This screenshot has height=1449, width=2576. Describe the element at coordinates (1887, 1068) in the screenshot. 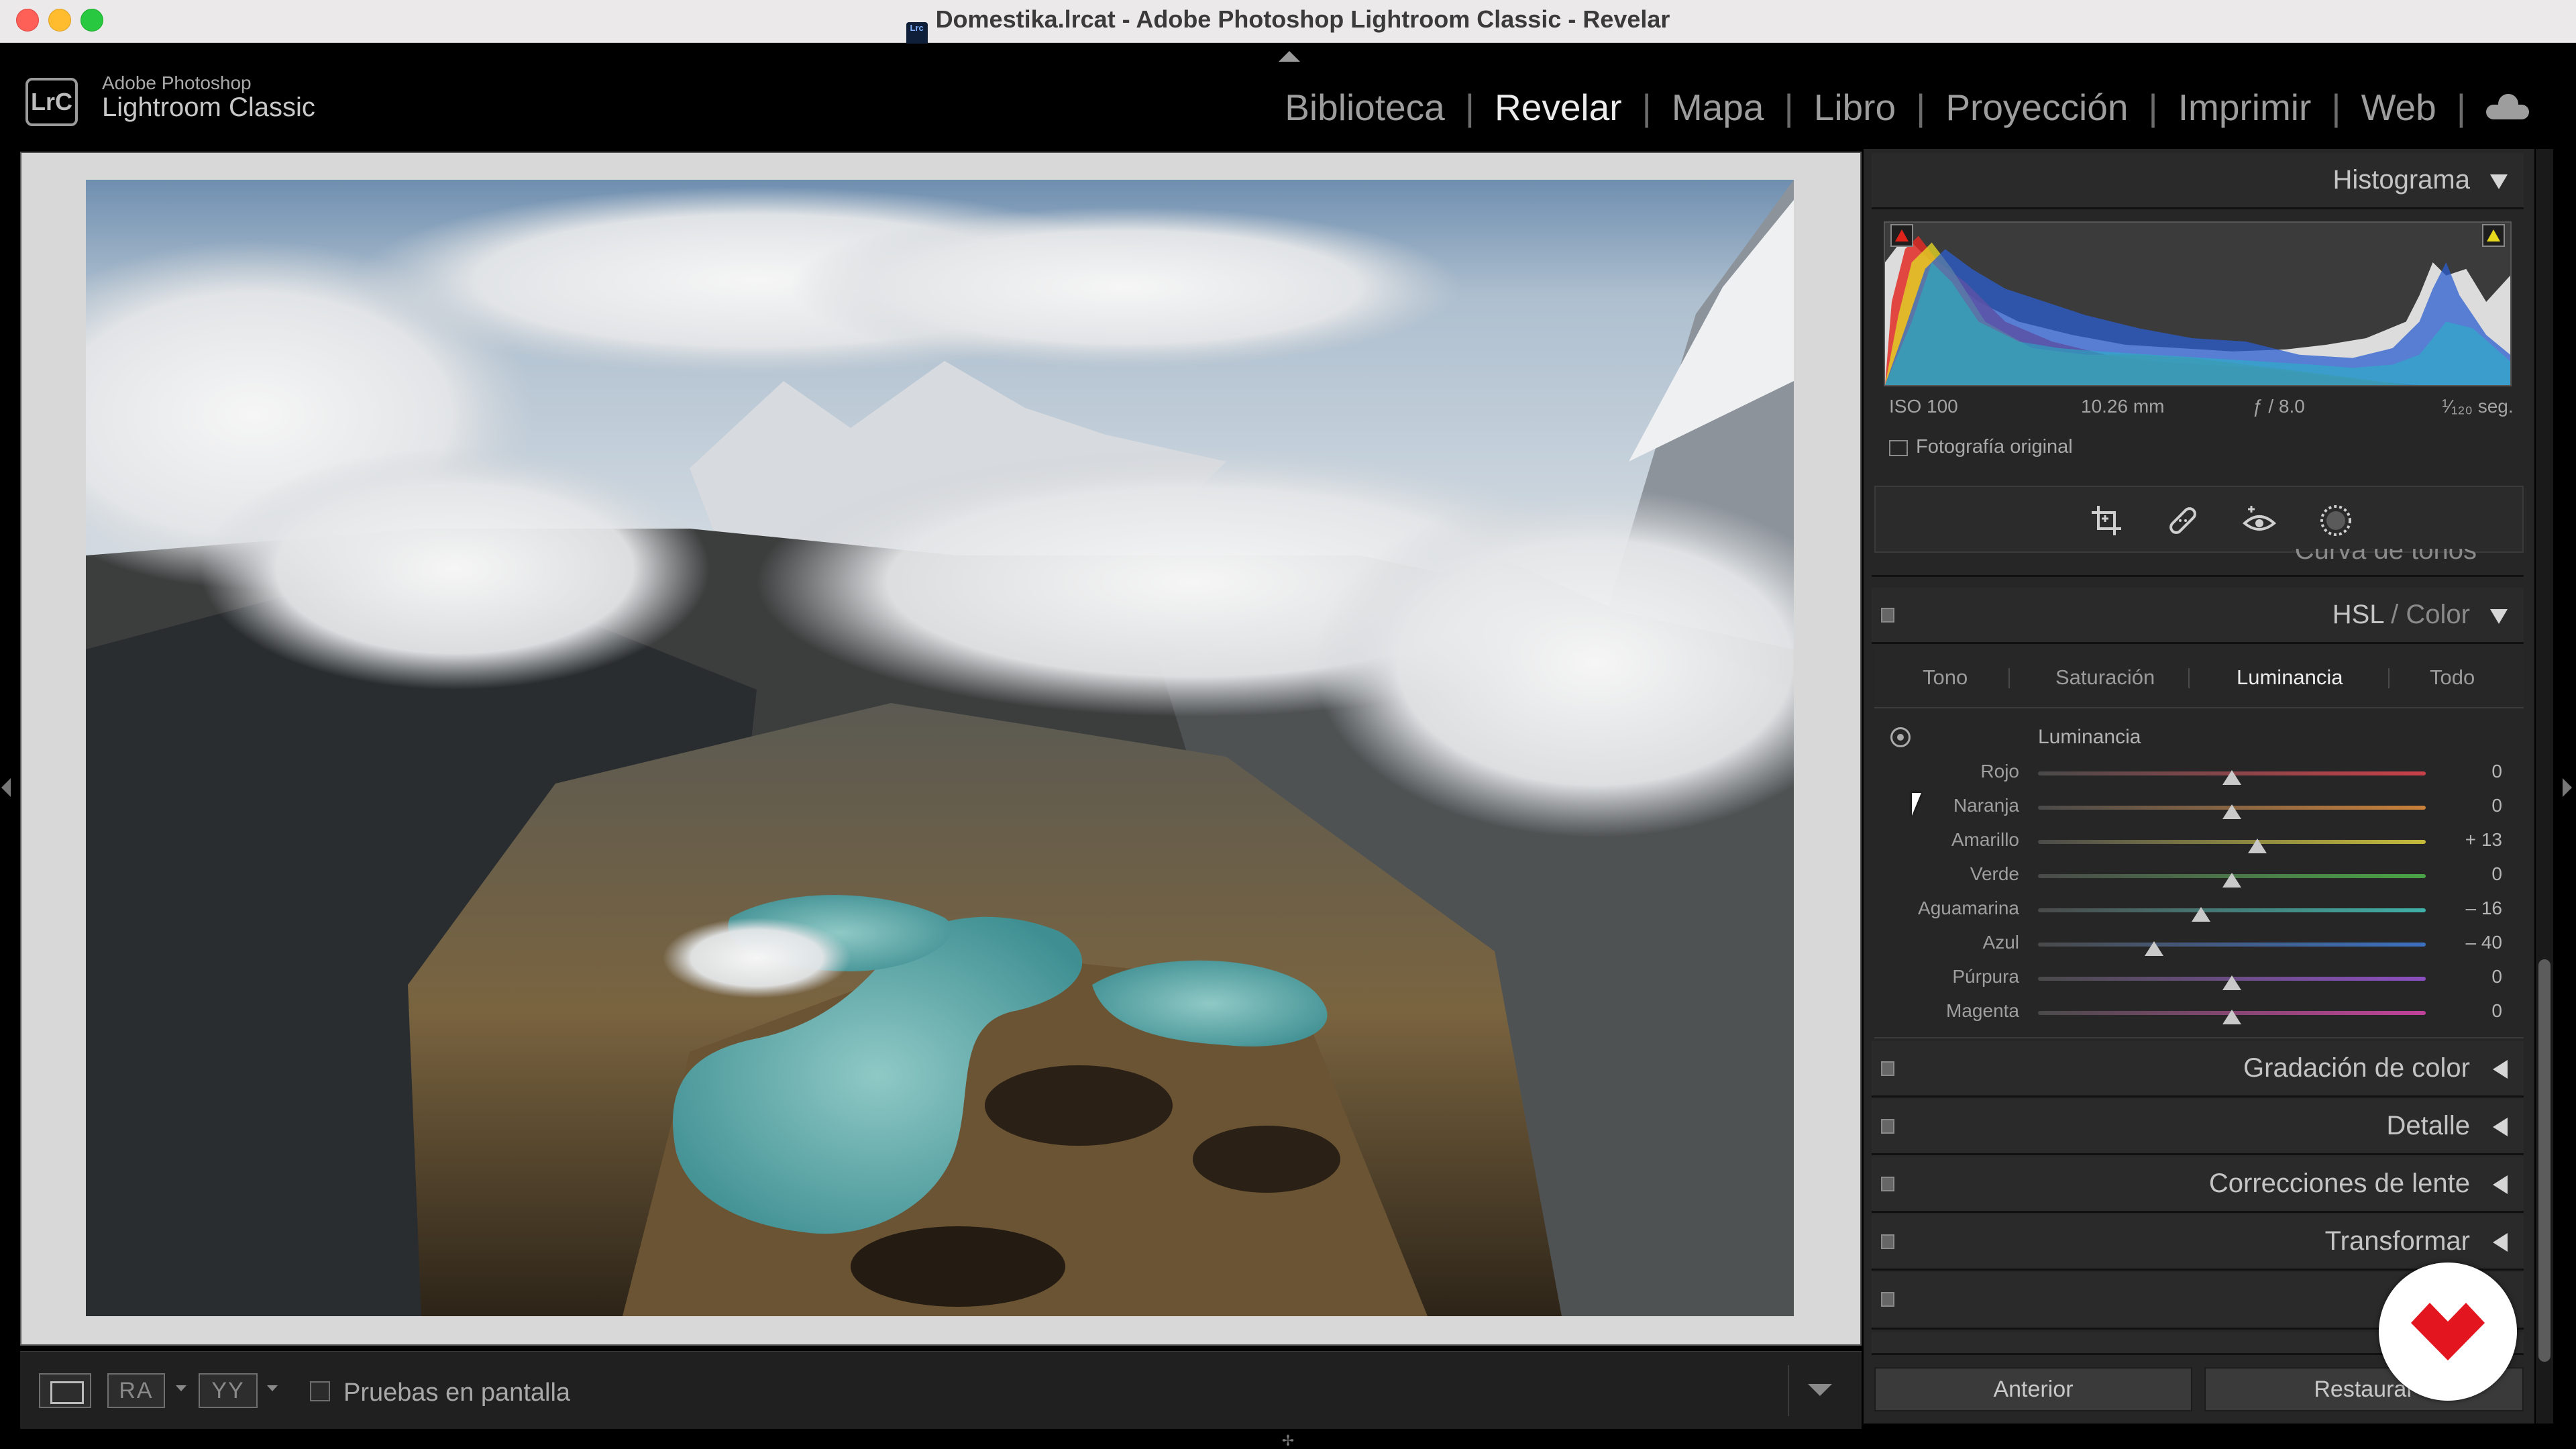

I see `panel-switch-gradacion-de-color` at that location.